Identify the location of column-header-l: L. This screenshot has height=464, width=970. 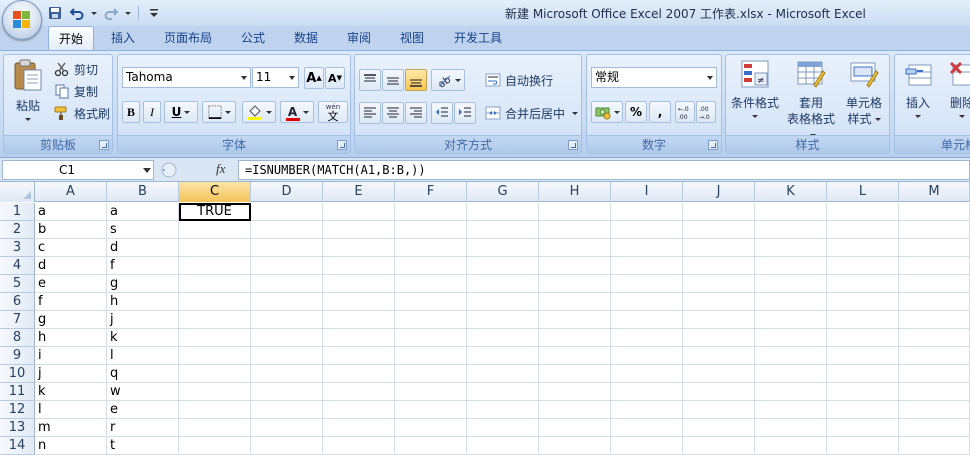
(863, 192).